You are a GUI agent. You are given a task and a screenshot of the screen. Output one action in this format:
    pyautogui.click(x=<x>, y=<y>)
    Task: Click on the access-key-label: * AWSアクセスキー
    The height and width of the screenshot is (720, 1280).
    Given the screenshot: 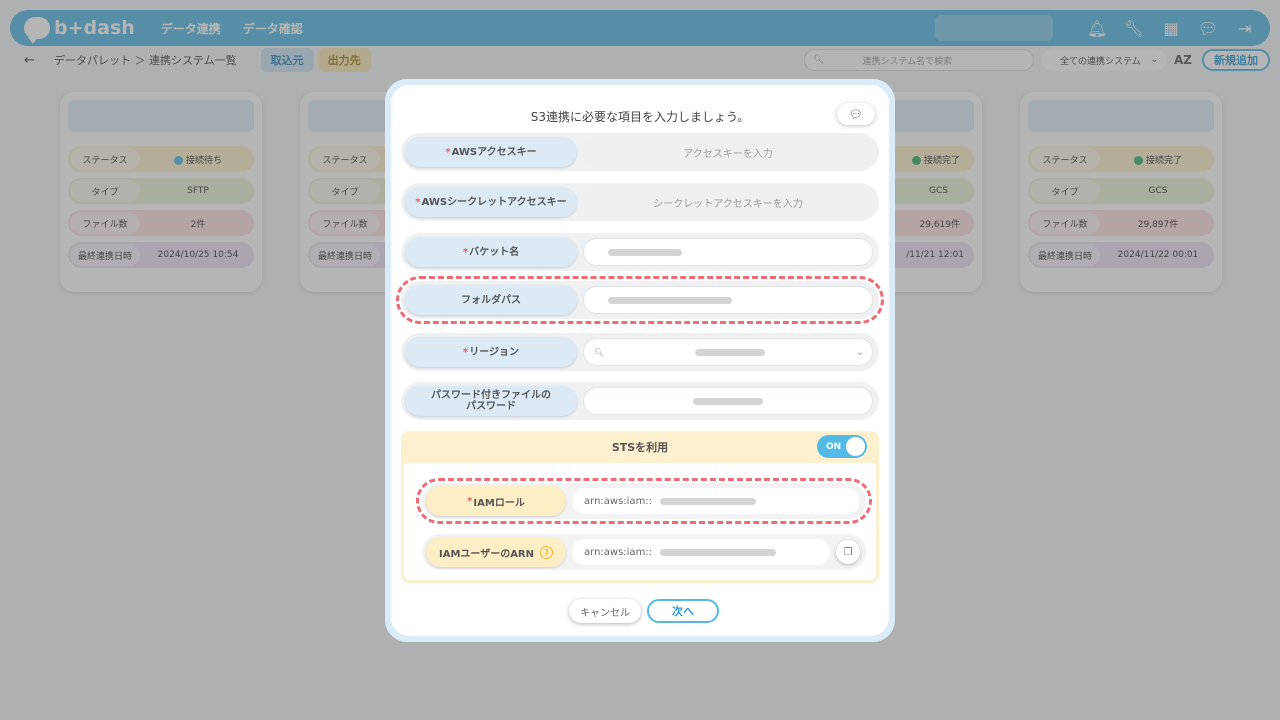 What is the action you would take?
    pyautogui.click(x=491, y=152)
    